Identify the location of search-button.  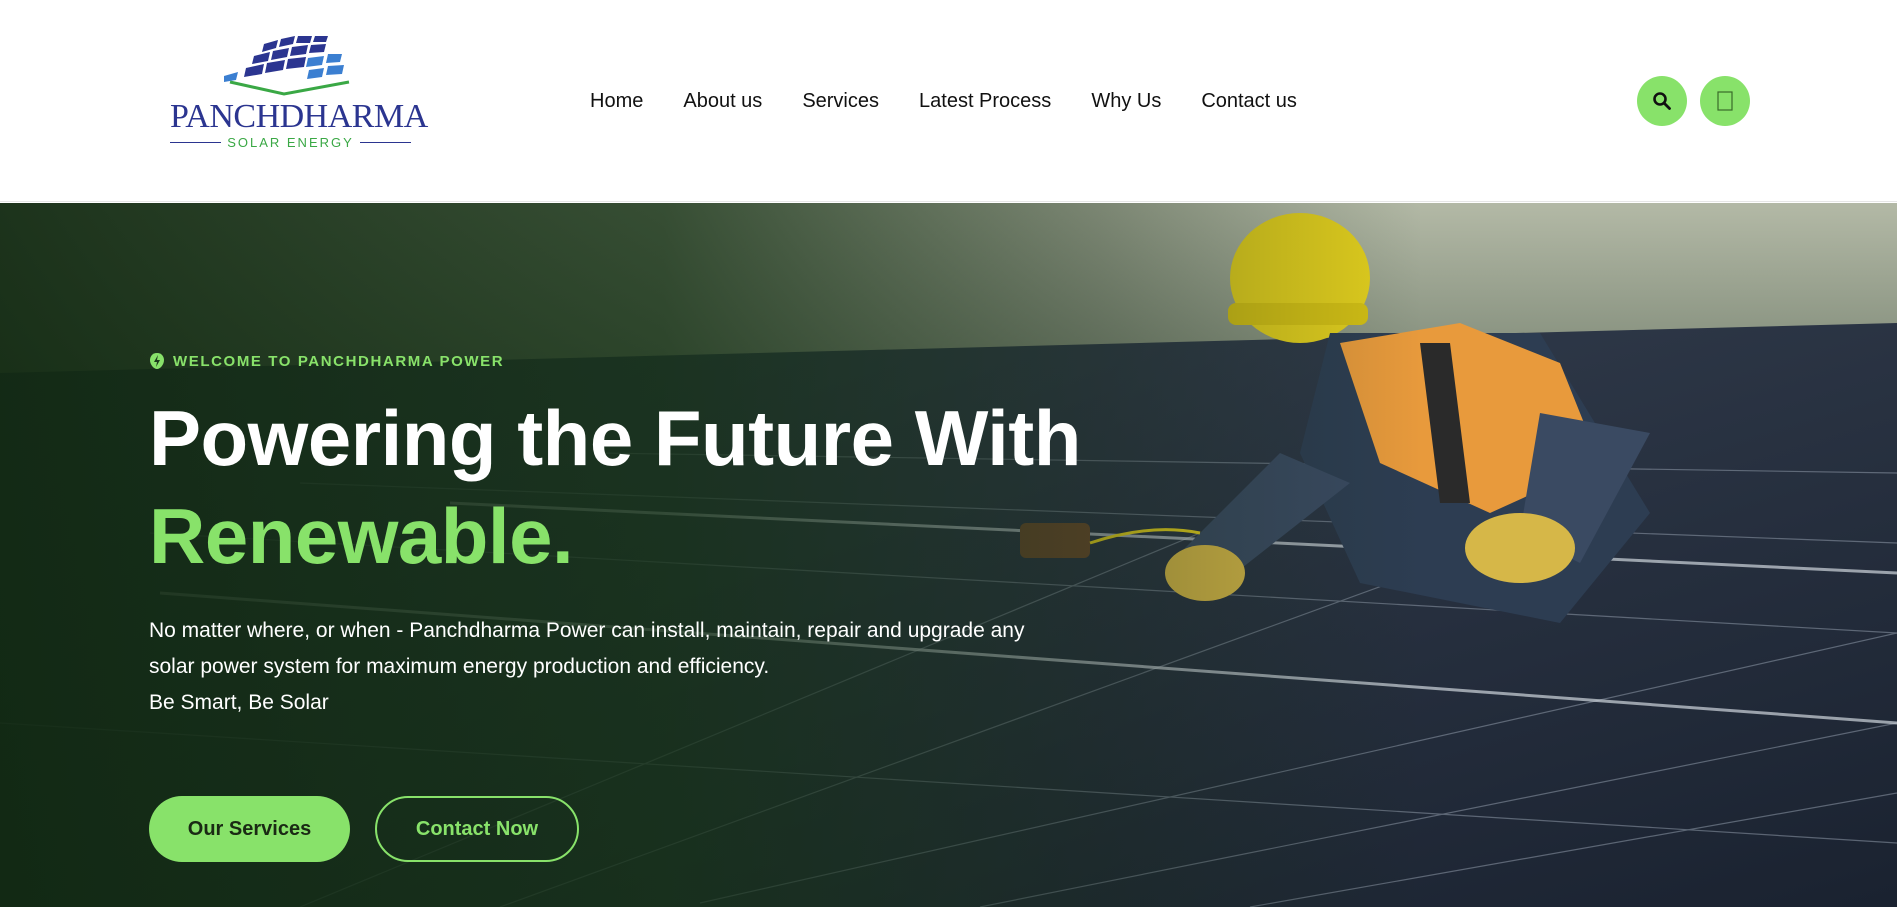
(1662, 101).